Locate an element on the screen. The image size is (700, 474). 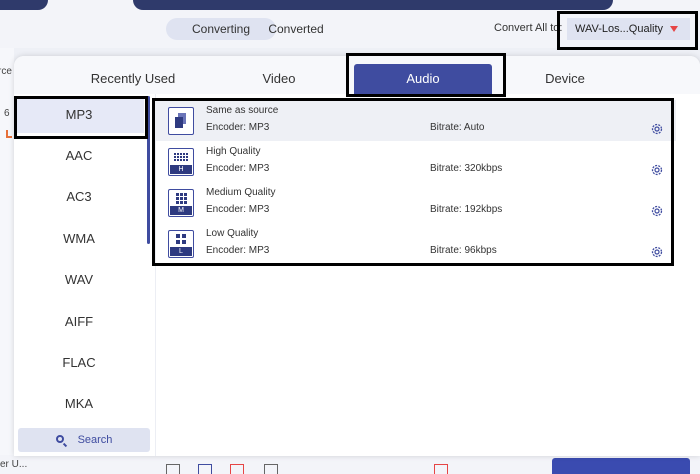
gpu-icon is located at coordinates (237, 469).